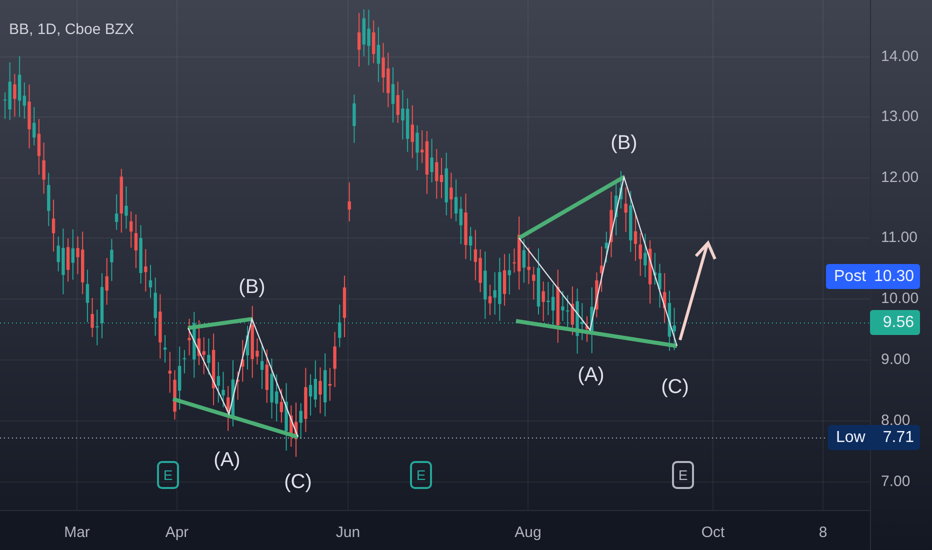 The width and height of the screenshot is (932, 550). What do you see at coordinates (900, 56) in the screenshot?
I see `price-axis-label: 14.00` at bounding box center [900, 56].